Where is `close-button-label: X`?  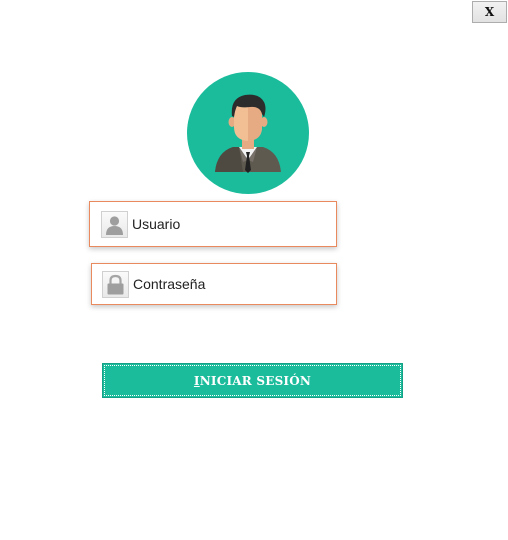 close-button-label: X is located at coordinates (489, 12).